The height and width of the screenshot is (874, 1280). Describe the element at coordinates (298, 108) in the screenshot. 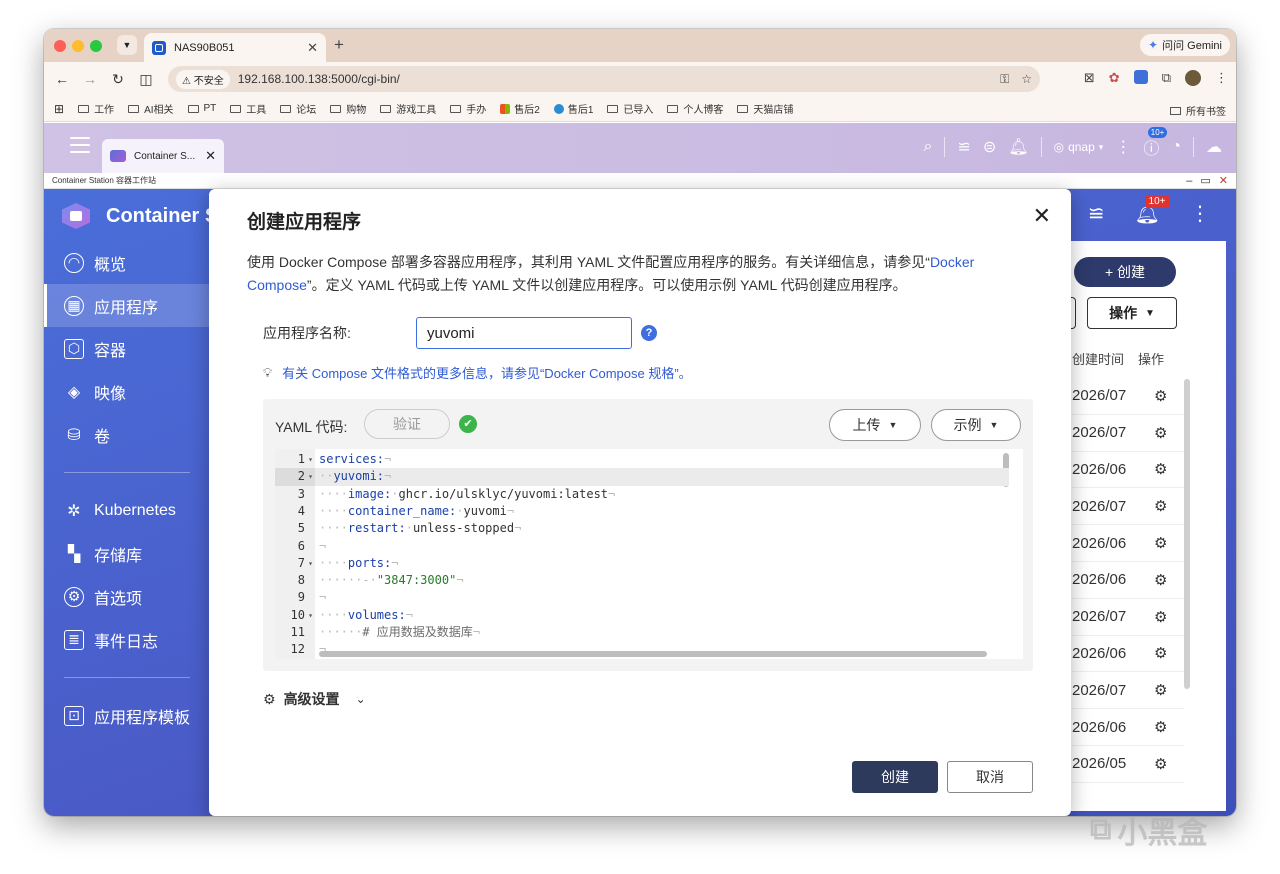

I see `bookmark-folder: 论坛` at that location.